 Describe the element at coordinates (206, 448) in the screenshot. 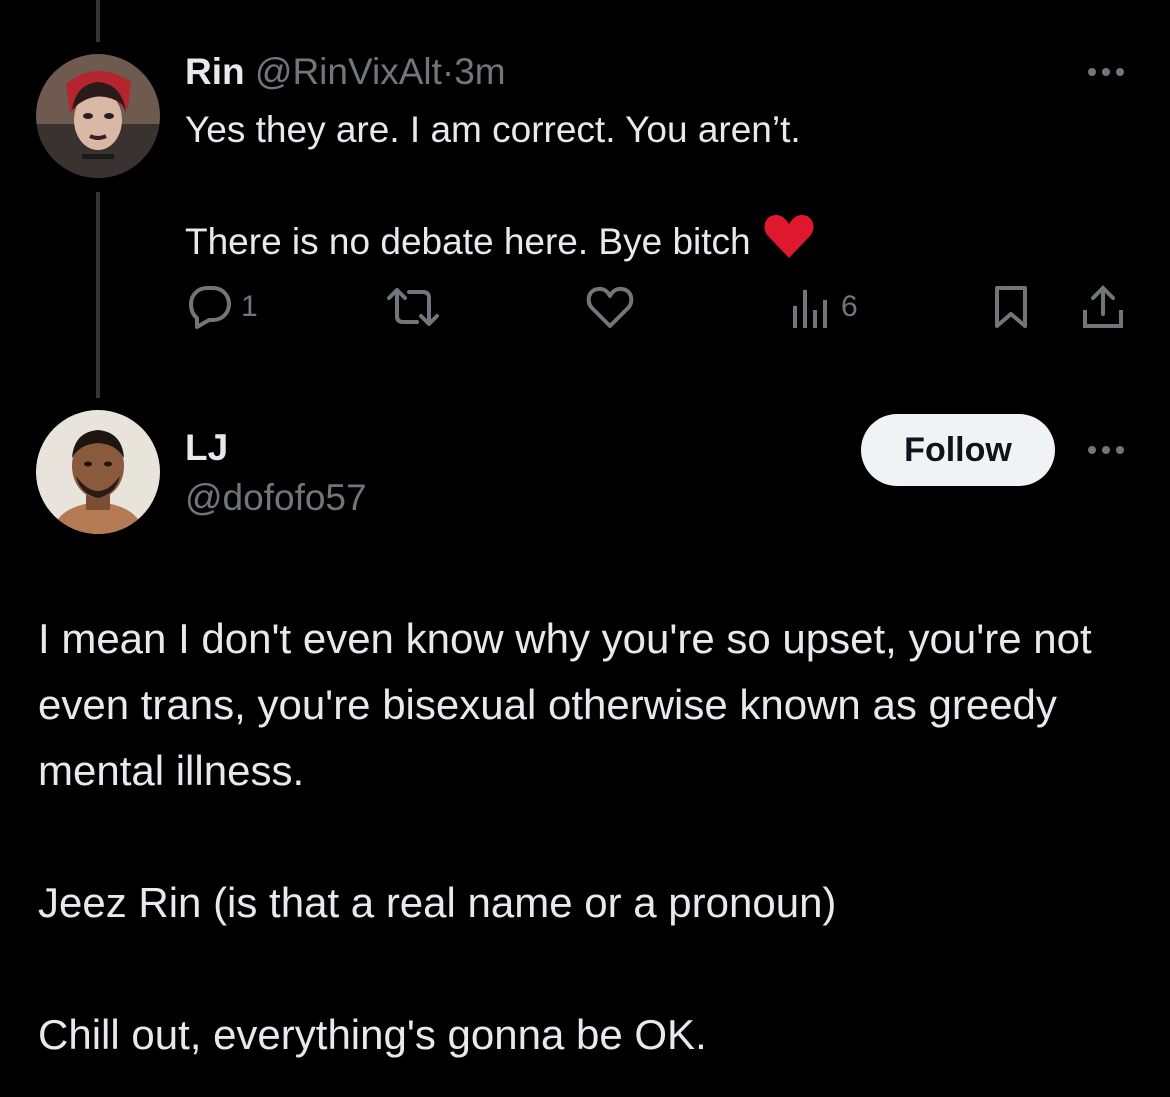

I see `author-name: LJ` at that location.